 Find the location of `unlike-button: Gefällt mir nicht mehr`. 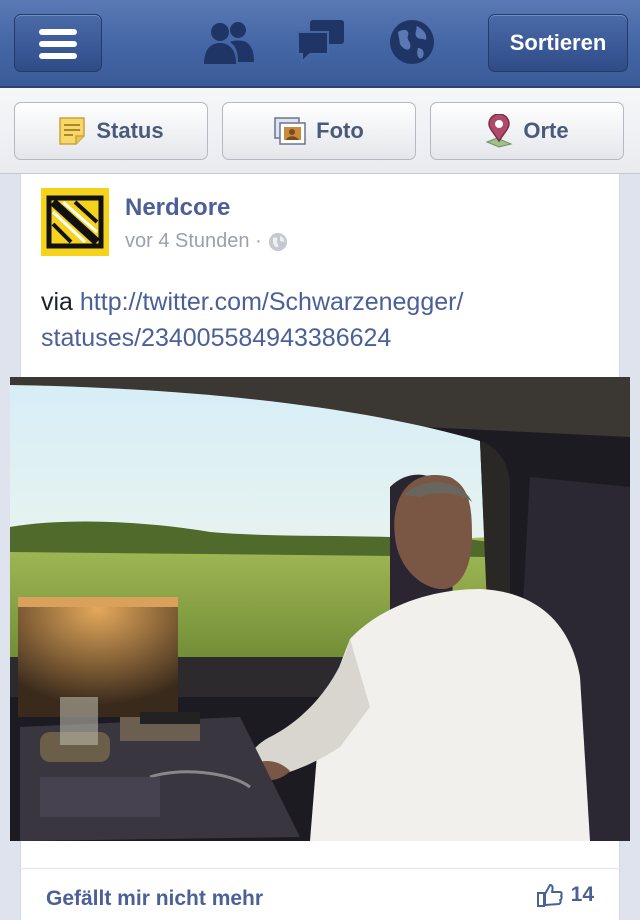

unlike-button: Gefällt mir nicht mehr is located at coordinates (154, 899).